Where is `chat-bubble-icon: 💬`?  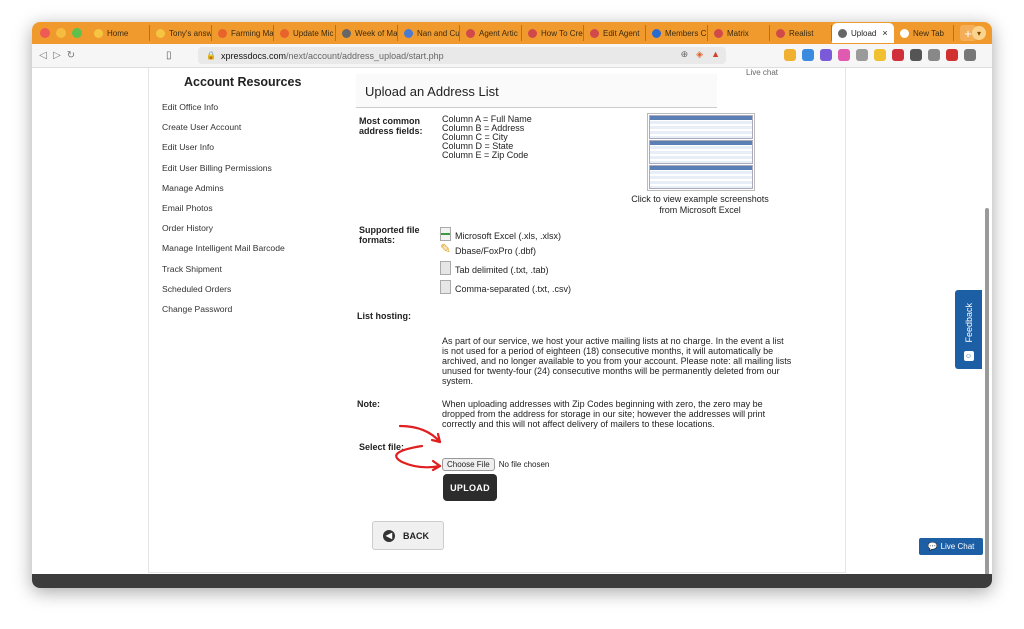 chat-bubble-icon: 💬 is located at coordinates (932, 546).